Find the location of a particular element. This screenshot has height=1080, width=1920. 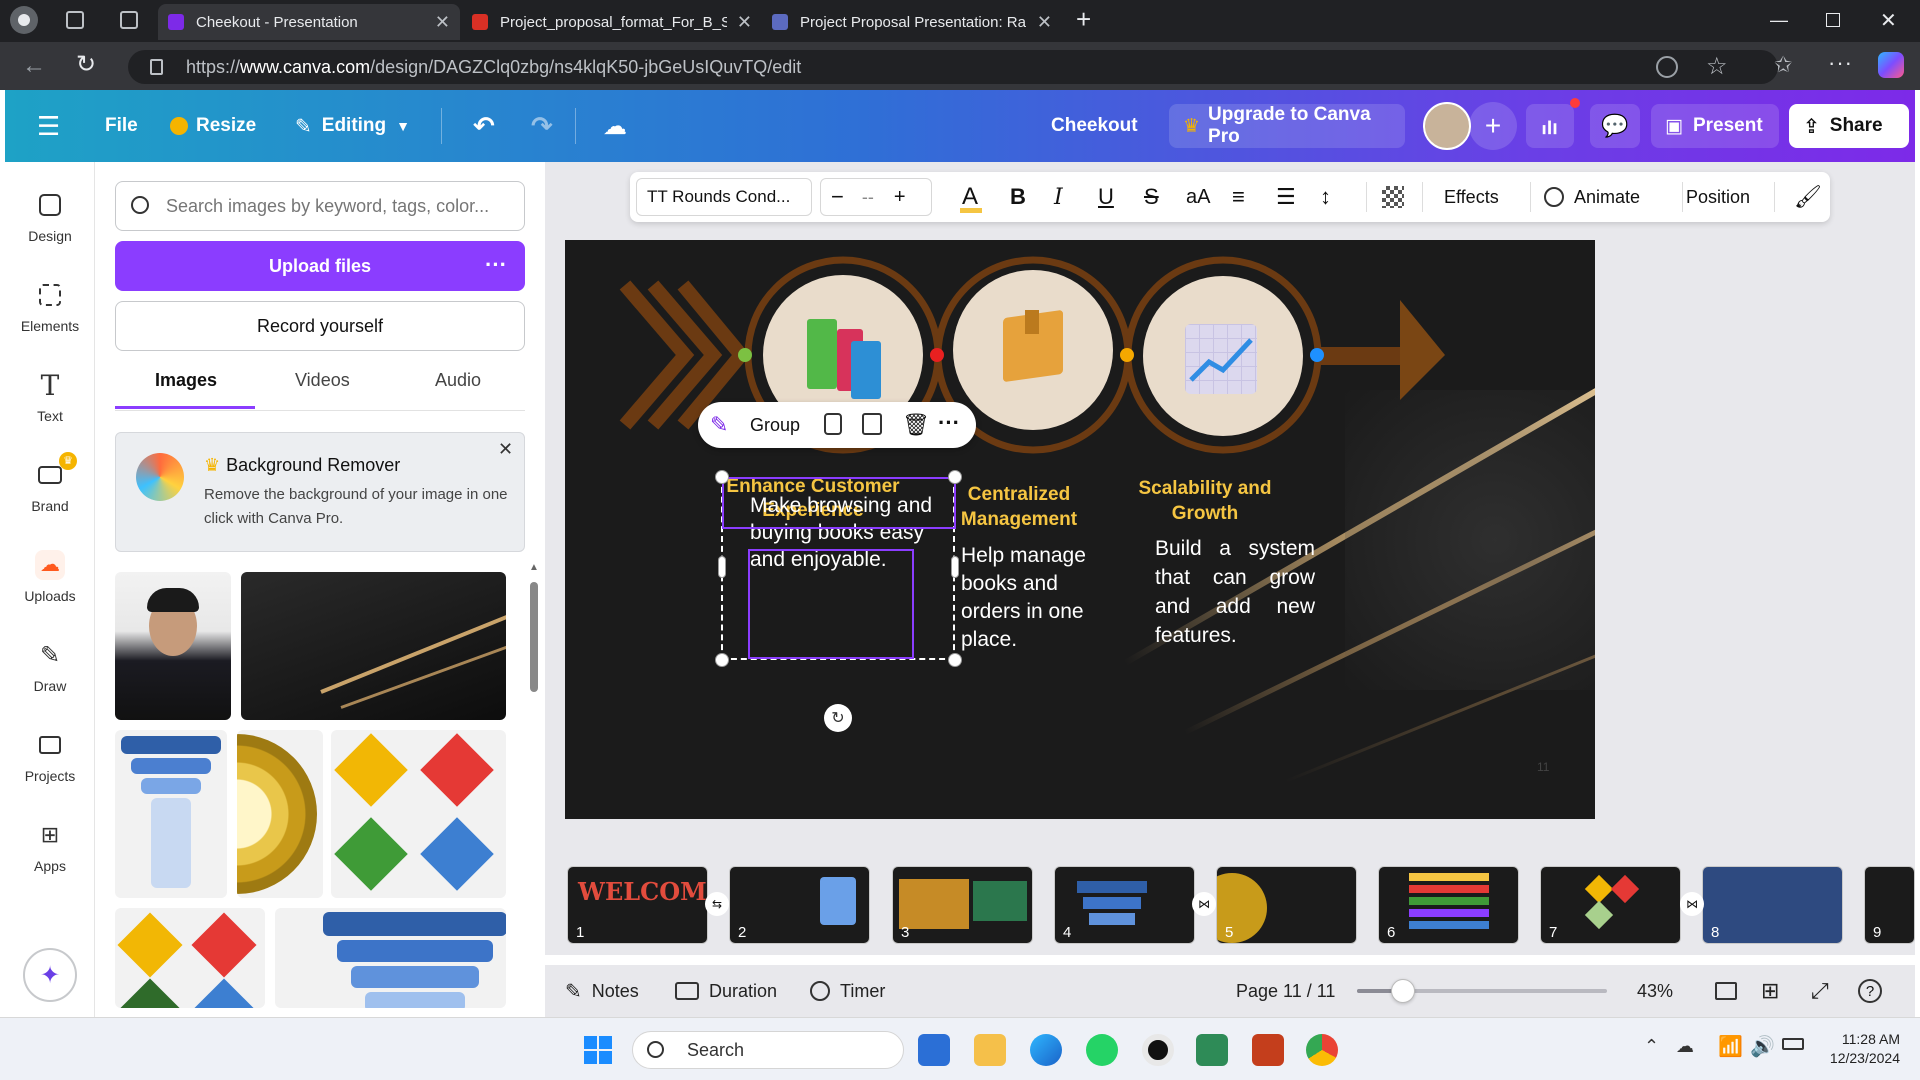

rail-item-design: Design is located at coordinates (50, 217).